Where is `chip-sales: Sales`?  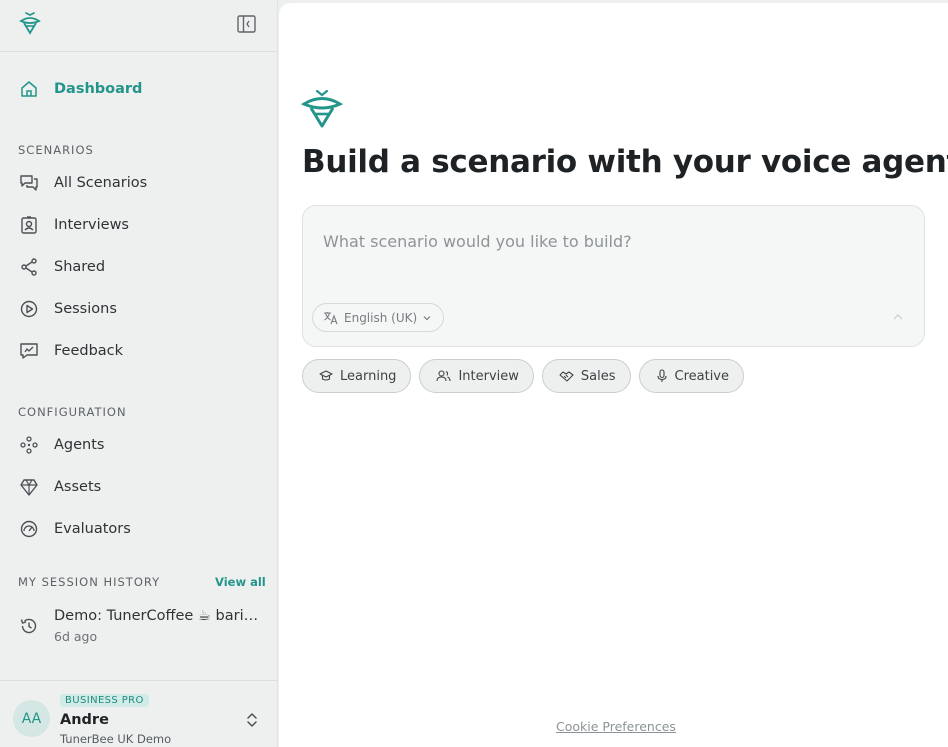
chip-sales: Sales is located at coordinates (586, 376).